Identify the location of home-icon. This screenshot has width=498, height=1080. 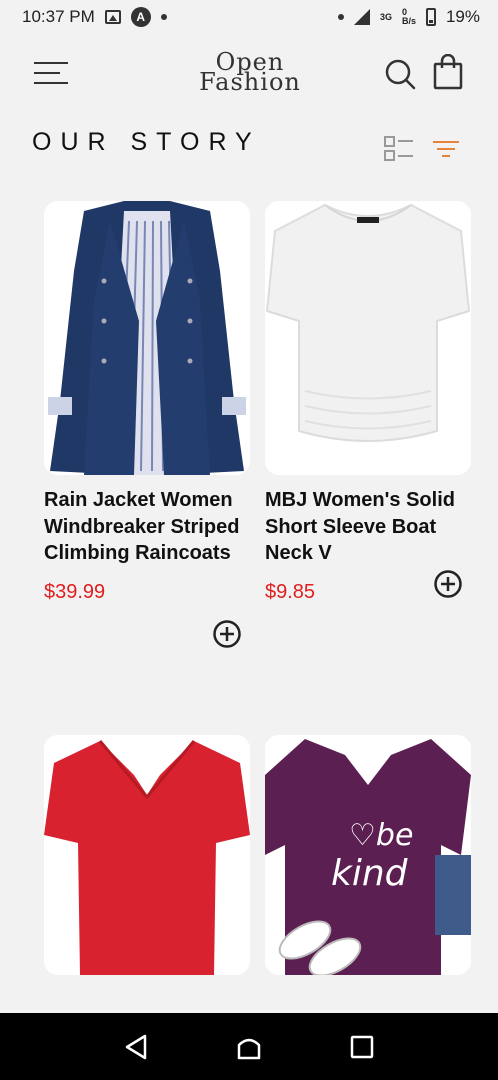
(249, 1047).